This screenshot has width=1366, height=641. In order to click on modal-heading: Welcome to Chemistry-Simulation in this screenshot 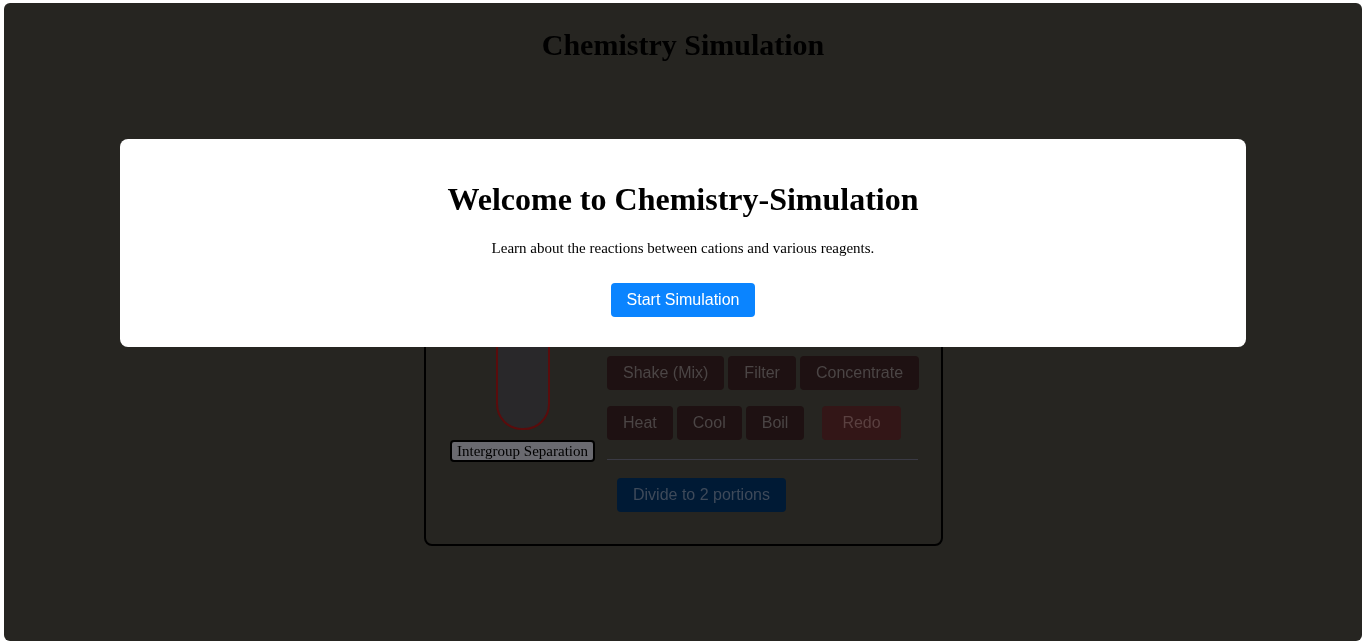, I will do `click(683, 199)`.